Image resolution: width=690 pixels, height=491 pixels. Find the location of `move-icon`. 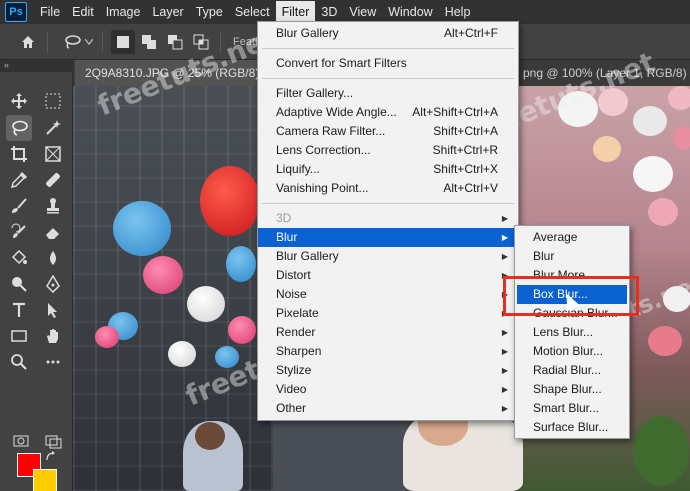

move-icon is located at coordinates (19, 101).